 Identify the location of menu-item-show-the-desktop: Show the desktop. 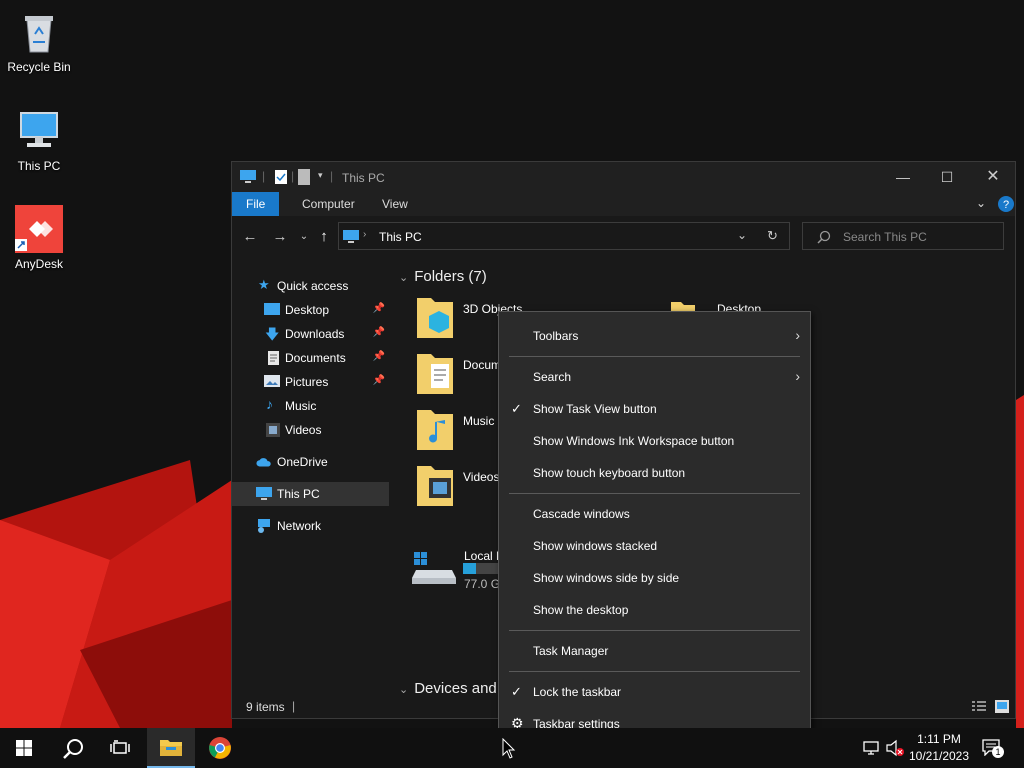
(654, 610).